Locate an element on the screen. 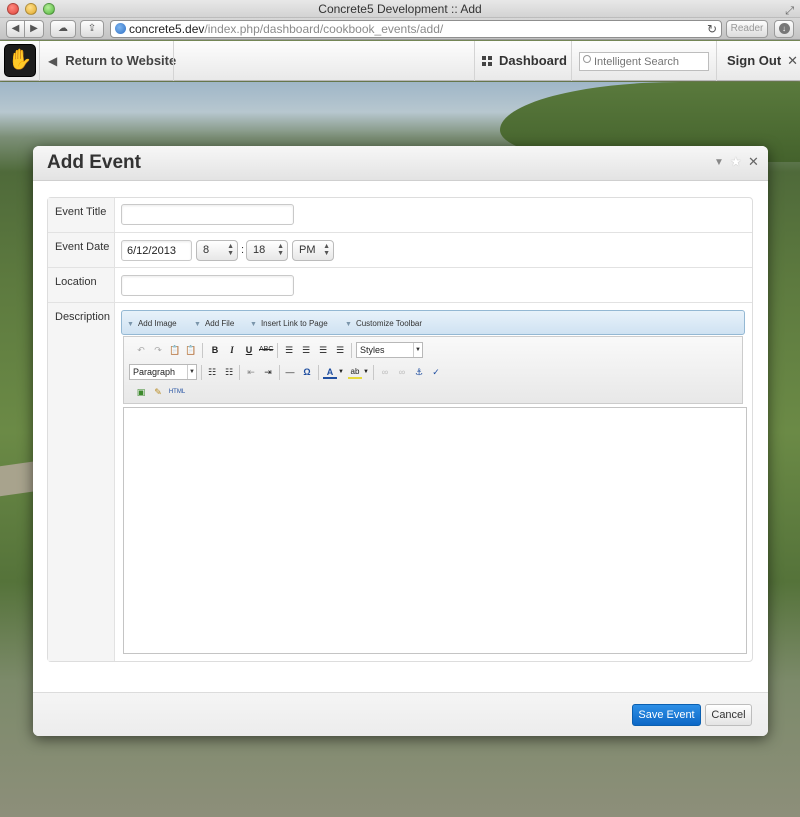 The width and height of the screenshot is (800, 817). paste-word-icon: 📋 is located at coordinates (191, 350).